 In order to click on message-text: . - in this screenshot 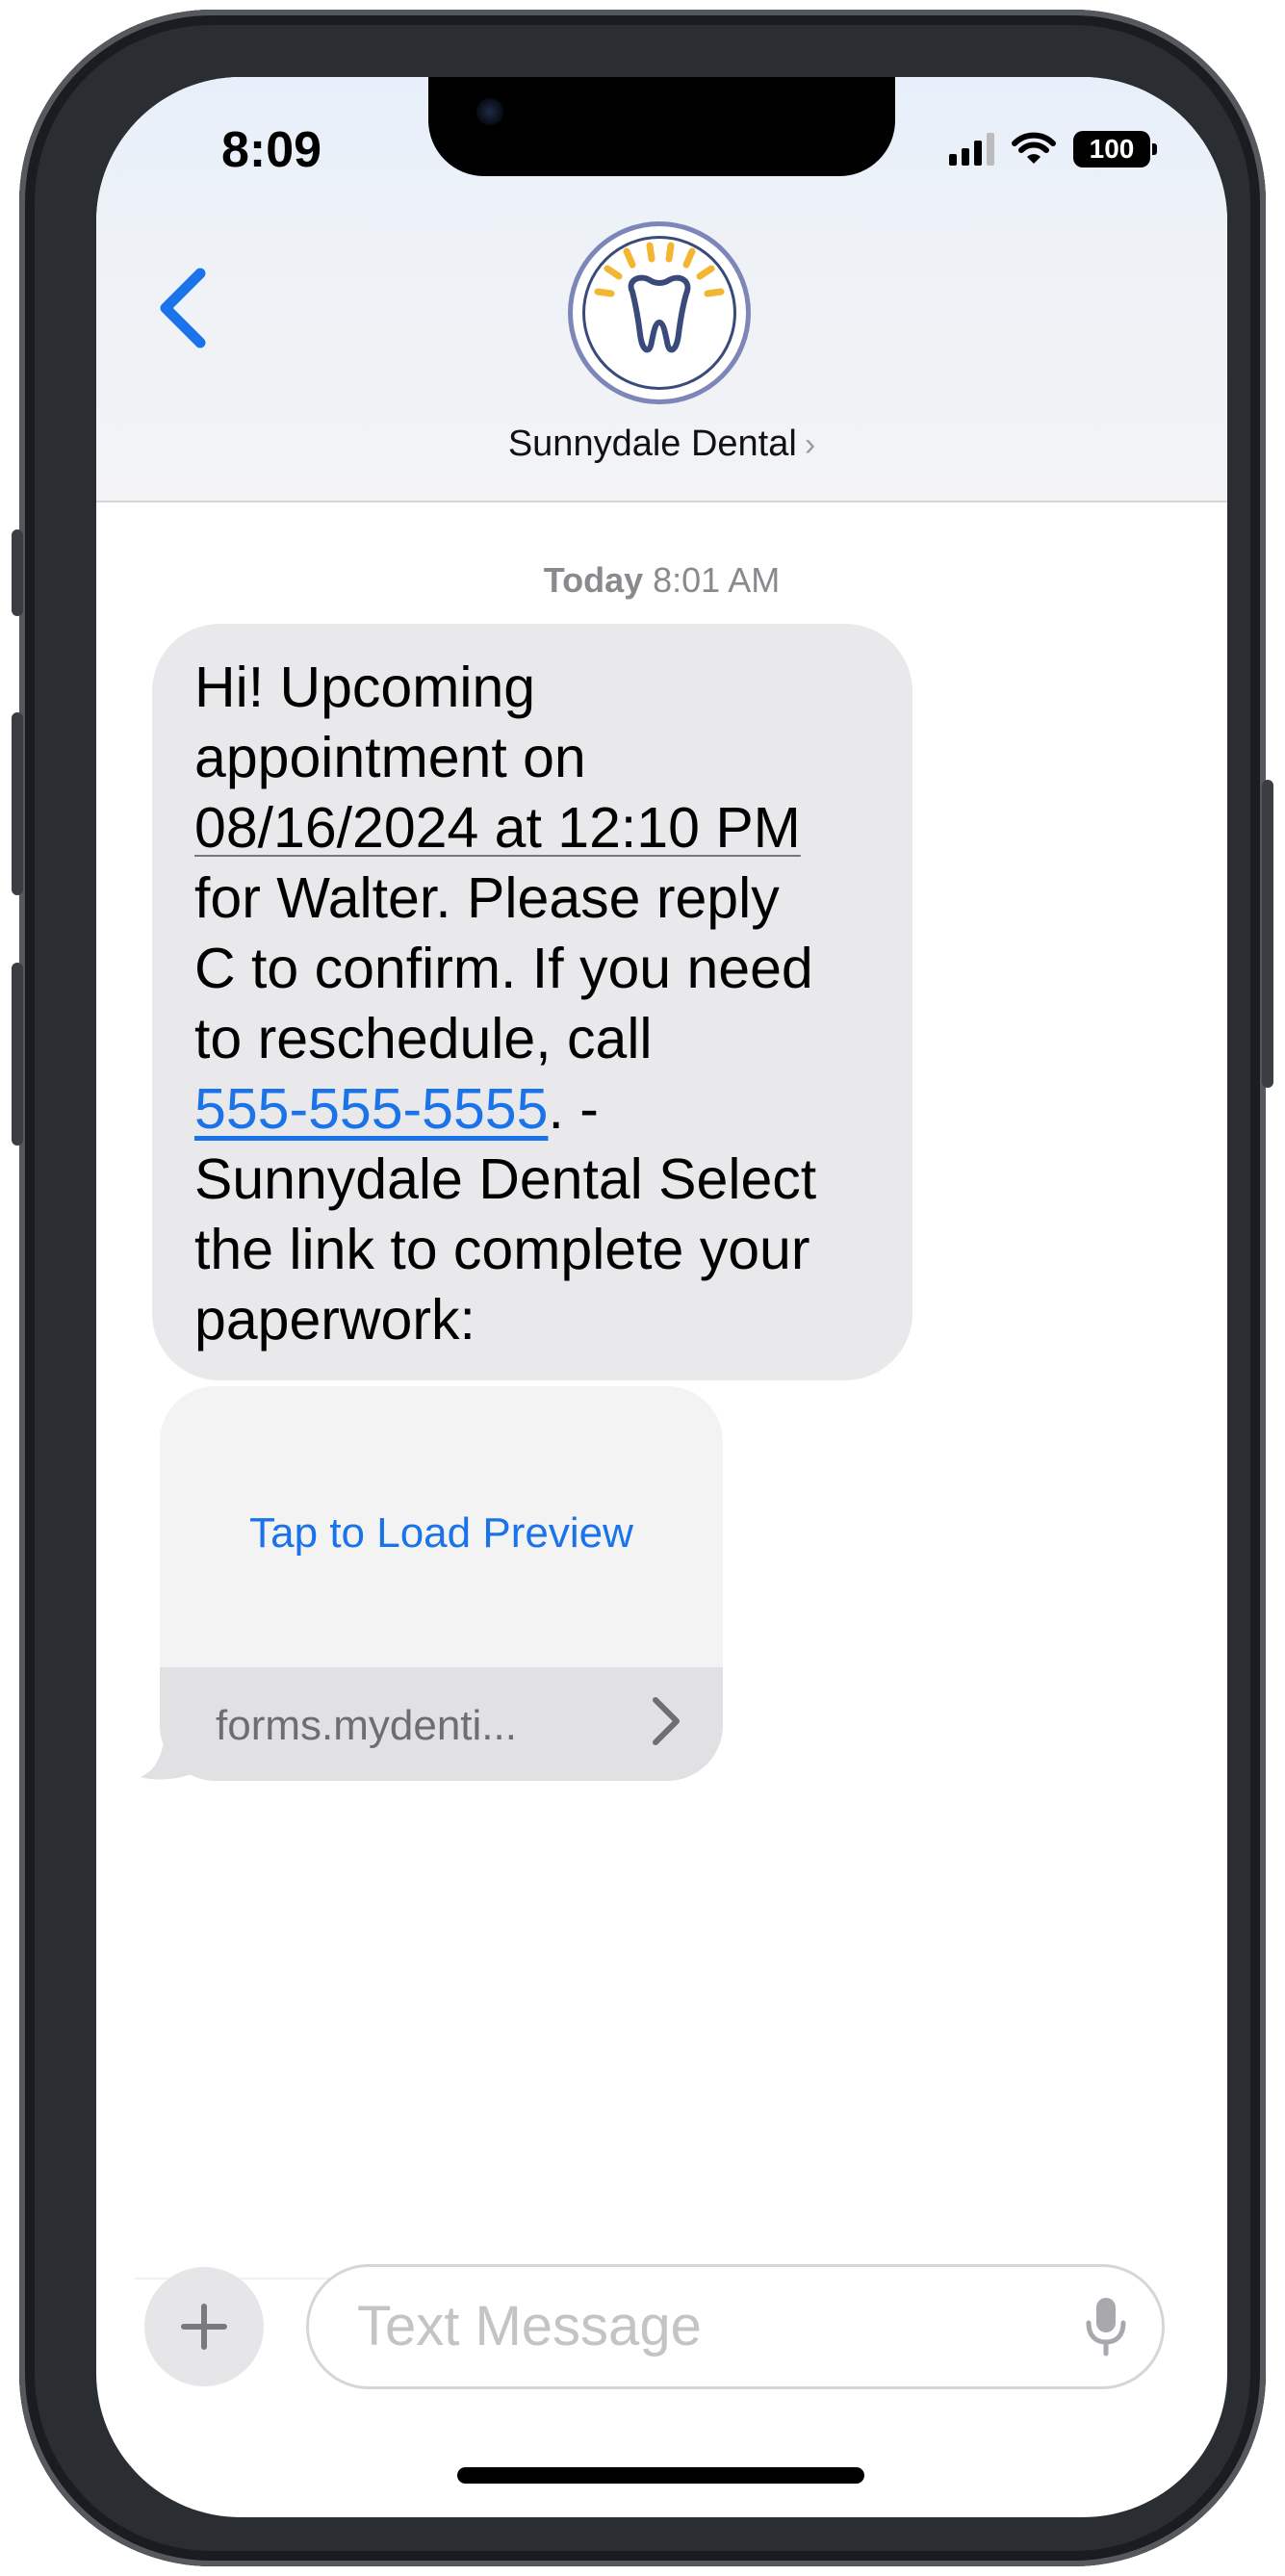, I will do `click(574, 1109)`.